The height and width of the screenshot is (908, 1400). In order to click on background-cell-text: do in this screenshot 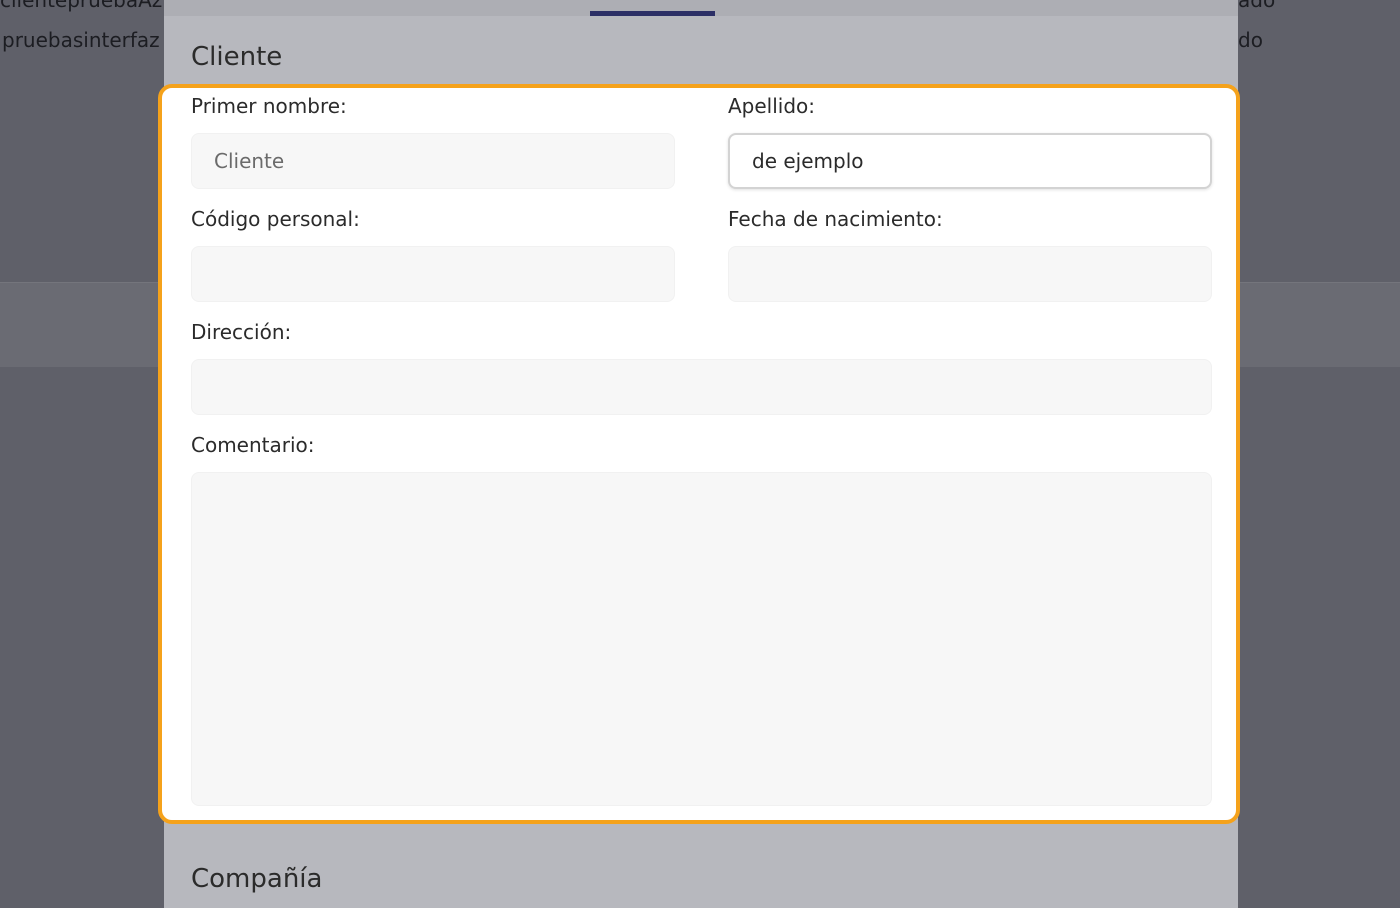, I will do `click(1250, 40)`.